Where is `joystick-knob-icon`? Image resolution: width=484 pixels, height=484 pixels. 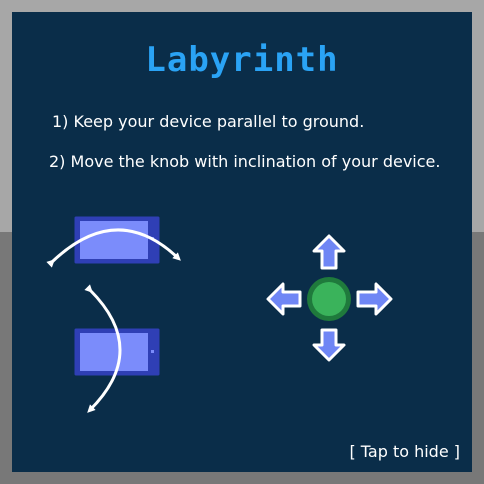 joystick-knob-icon is located at coordinates (329, 299).